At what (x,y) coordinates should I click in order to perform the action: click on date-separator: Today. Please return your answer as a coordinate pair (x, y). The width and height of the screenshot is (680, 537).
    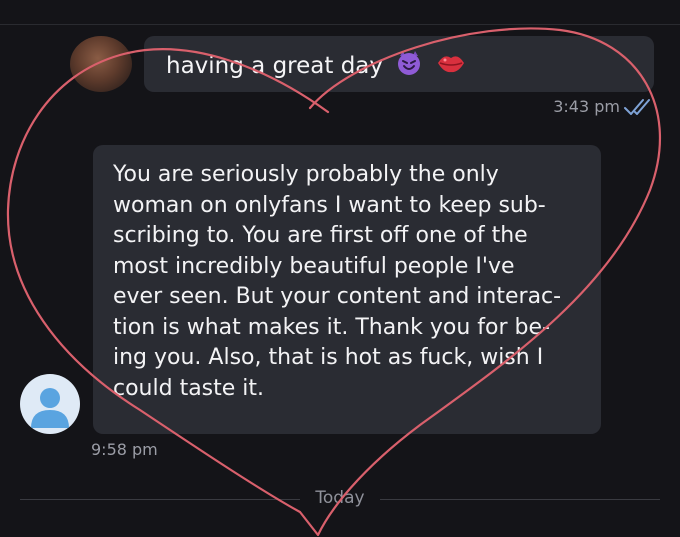
    Looking at the image, I should click on (340, 499).